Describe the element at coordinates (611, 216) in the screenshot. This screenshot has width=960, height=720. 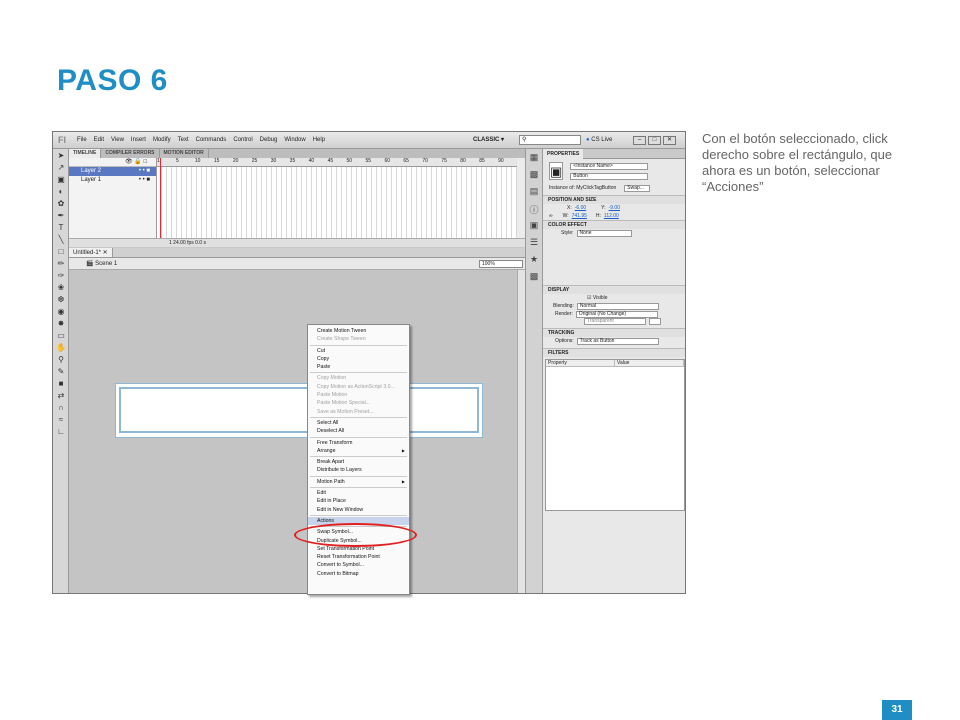
I see `h-value: 112.00` at that location.